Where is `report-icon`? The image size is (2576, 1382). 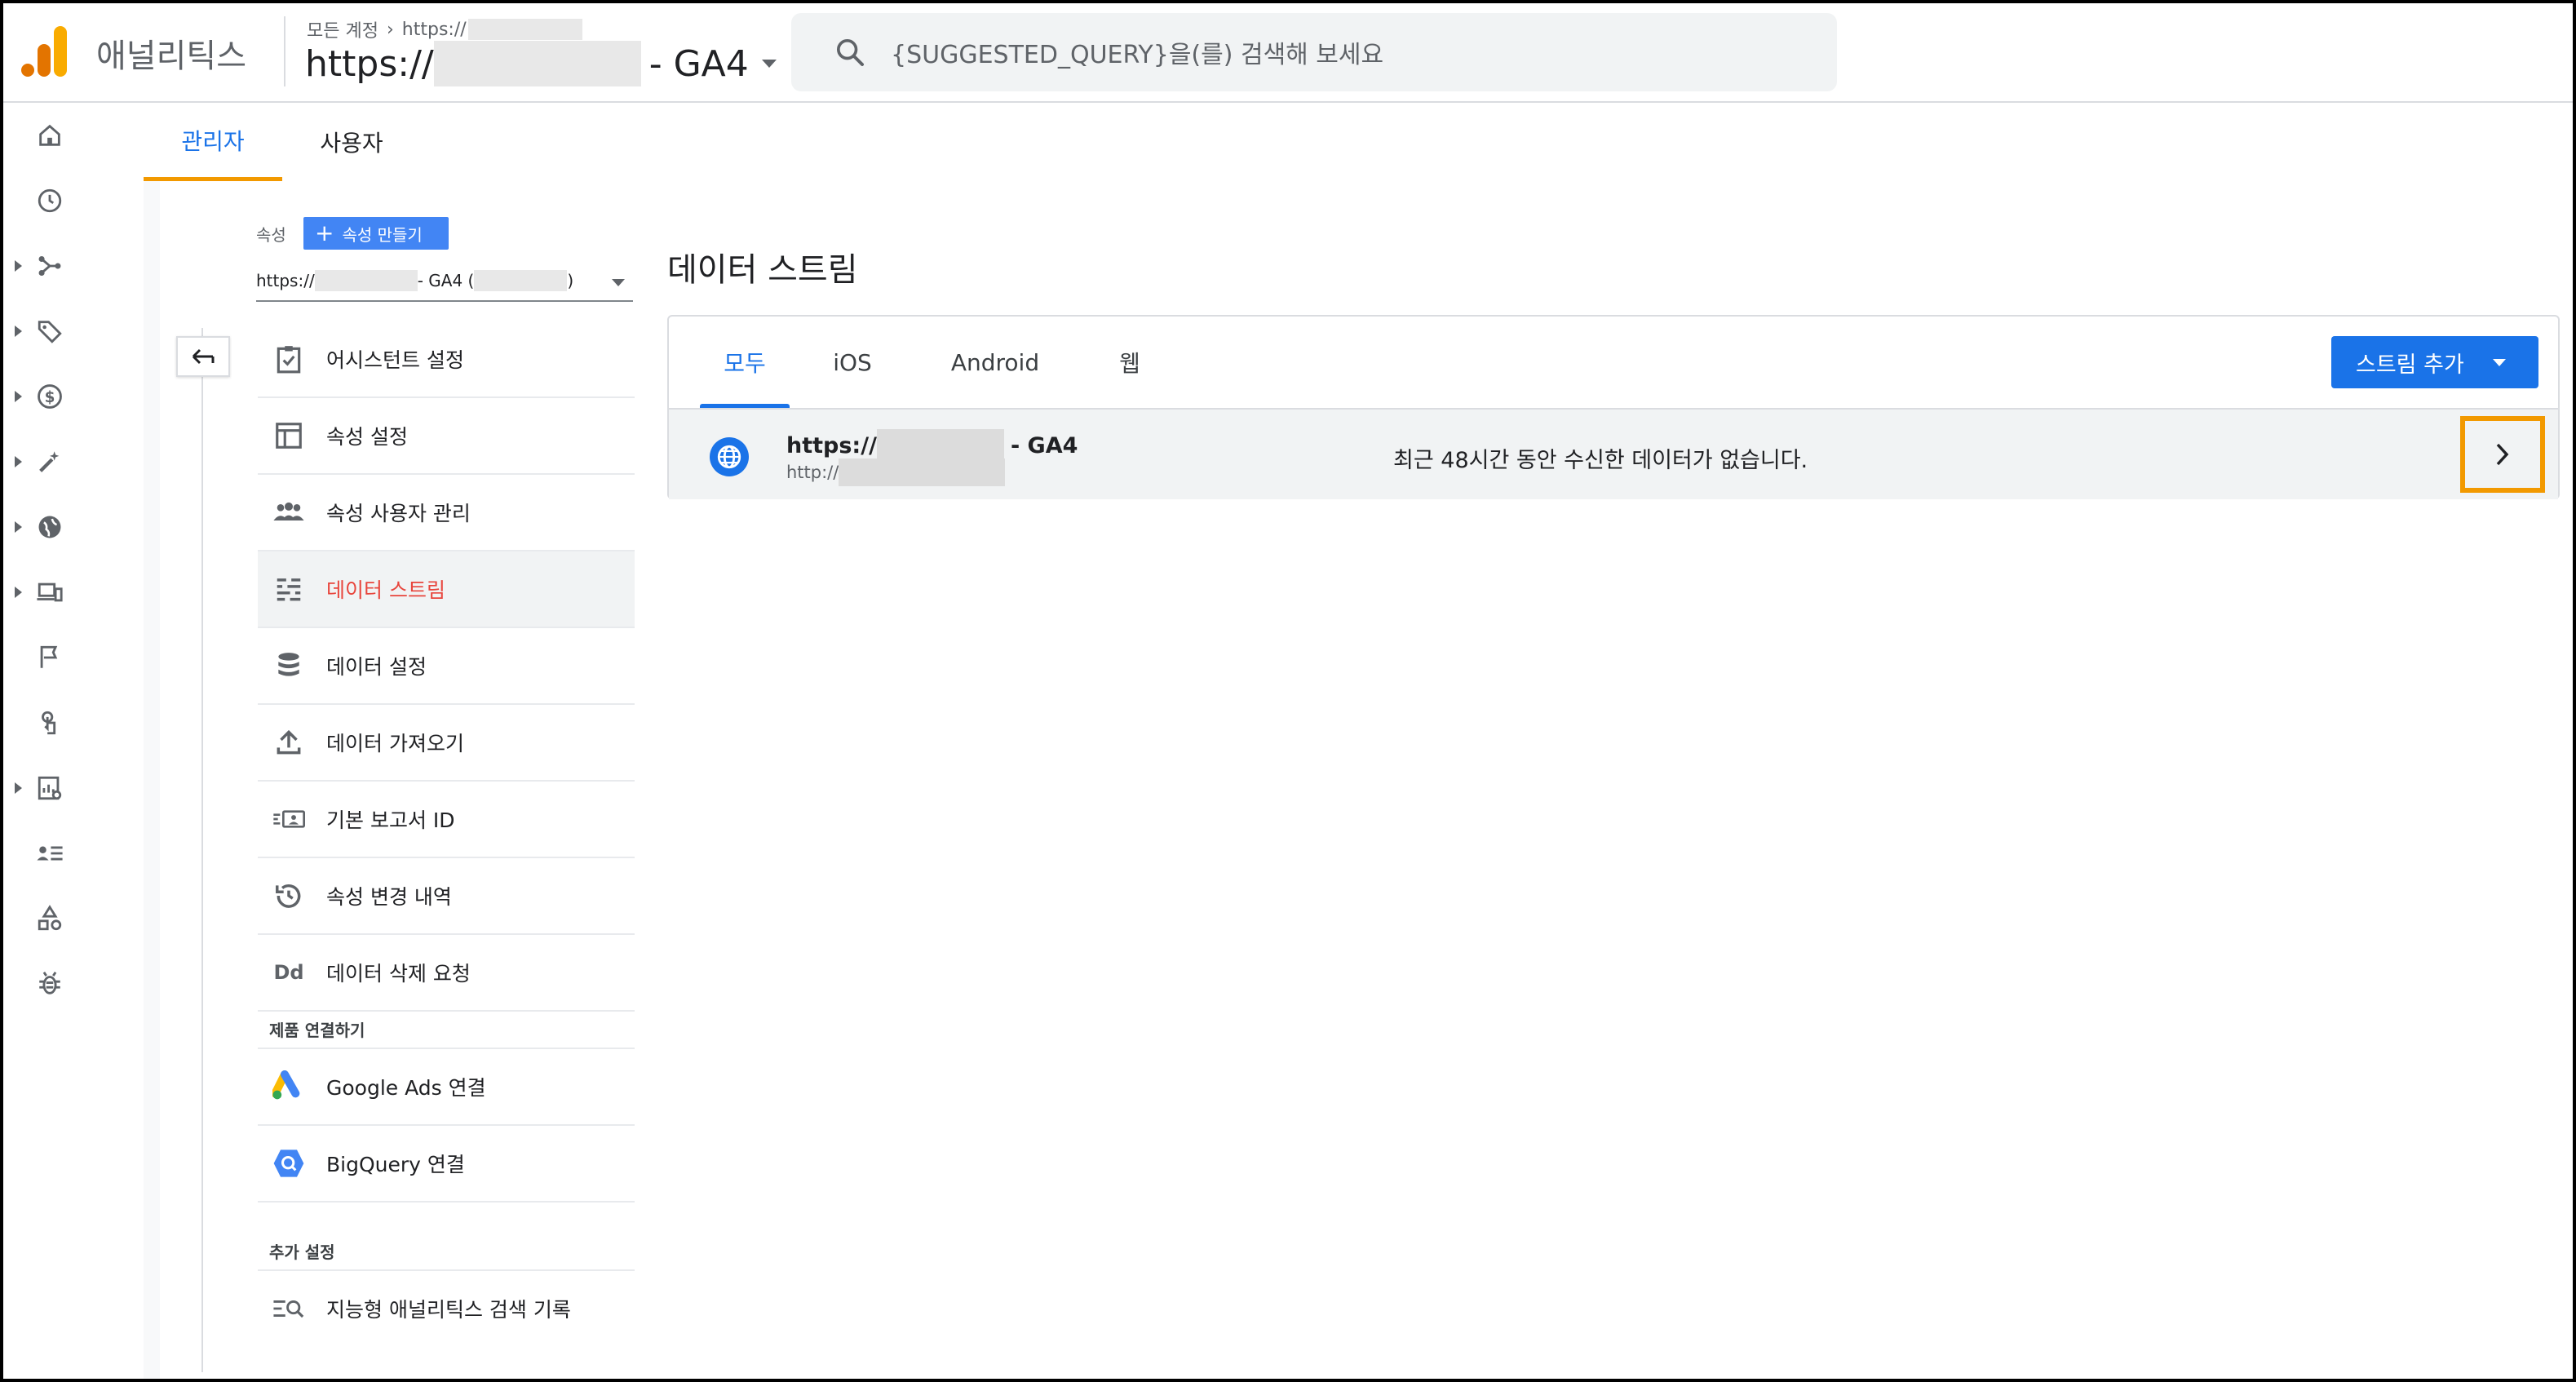
report-icon is located at coordinates (50, 788).